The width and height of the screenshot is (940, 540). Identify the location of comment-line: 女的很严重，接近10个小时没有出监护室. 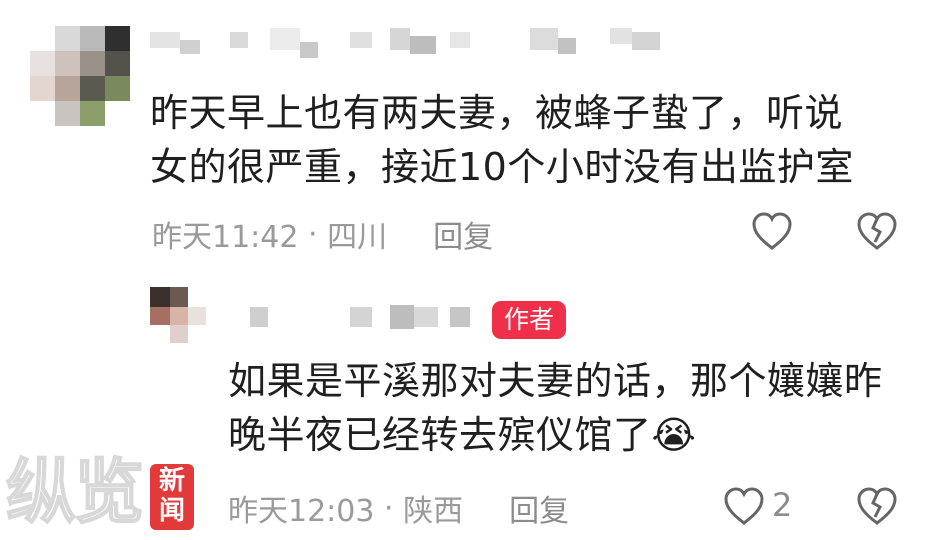
(502, 167).